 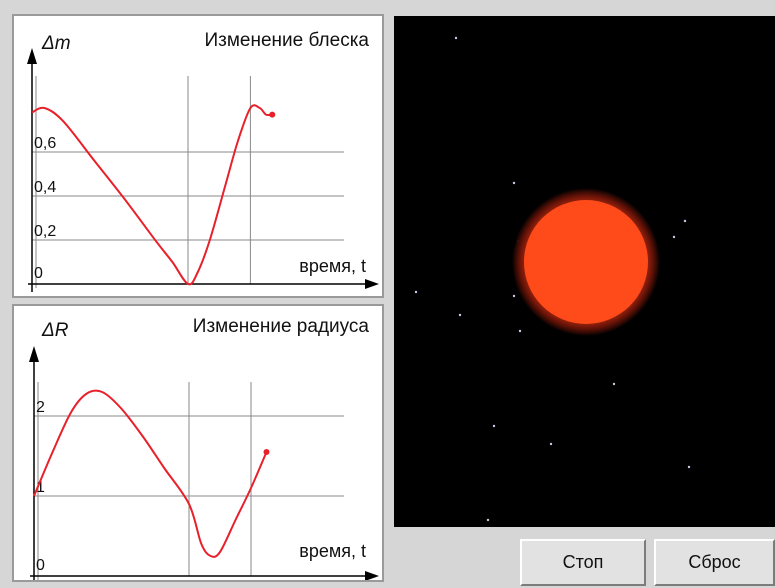 I want to click on y-tick-label: 0,6, so click(x=45, y=143).